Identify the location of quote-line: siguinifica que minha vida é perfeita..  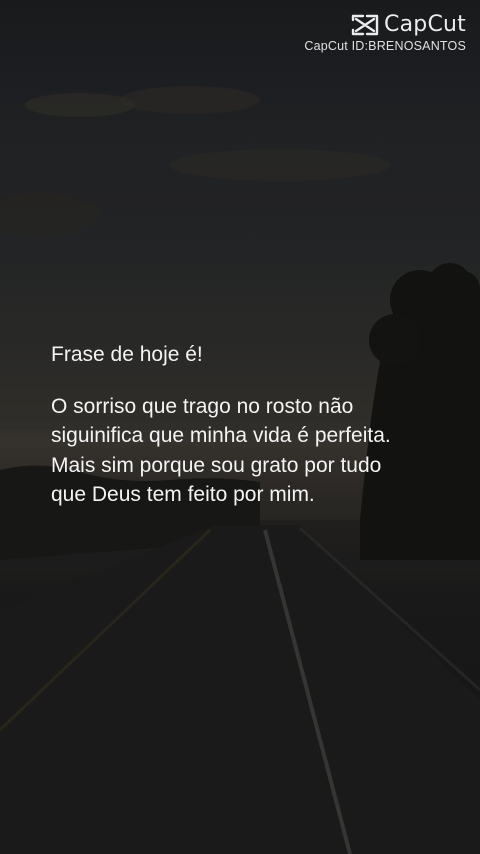
(221, 435).